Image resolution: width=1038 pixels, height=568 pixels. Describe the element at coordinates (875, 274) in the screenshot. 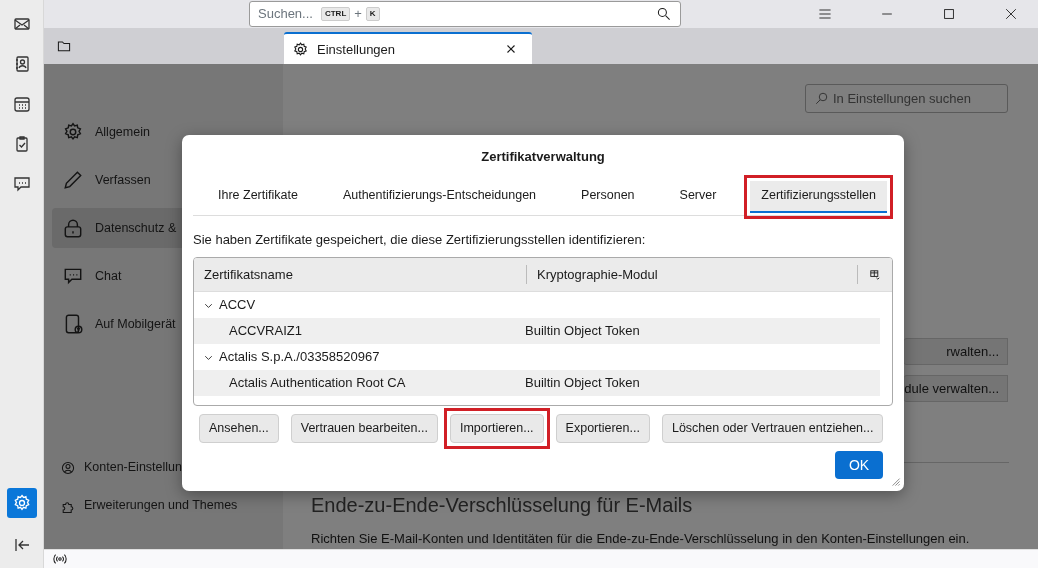

I see `column-picker-icon` at that location.